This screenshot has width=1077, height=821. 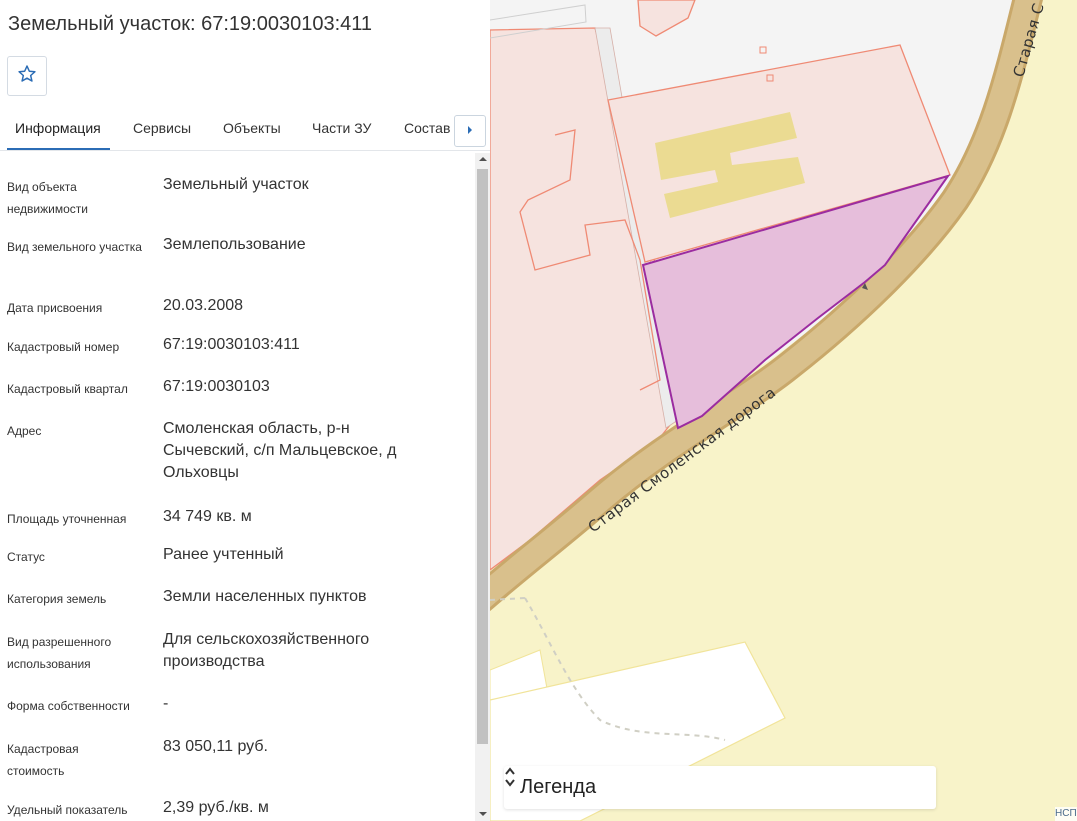 What do you see at coordinates (558, 787) in the screenshot?
I see `legend-label: Легенда` at bounding box center [558, 787].